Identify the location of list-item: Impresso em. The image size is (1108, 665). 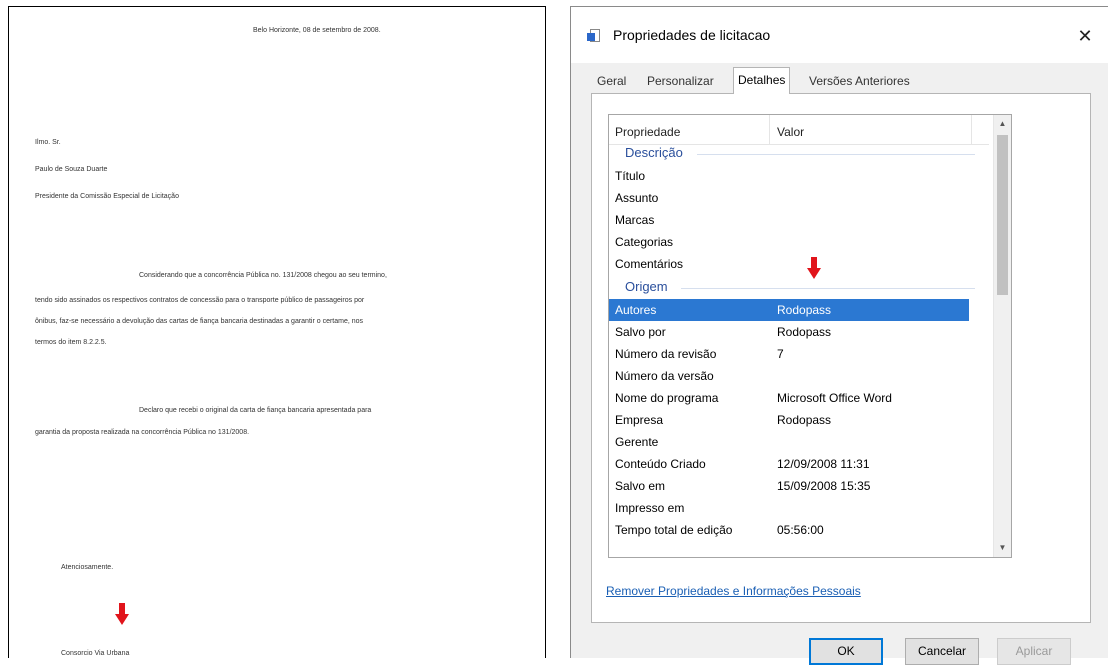
(789, 508).